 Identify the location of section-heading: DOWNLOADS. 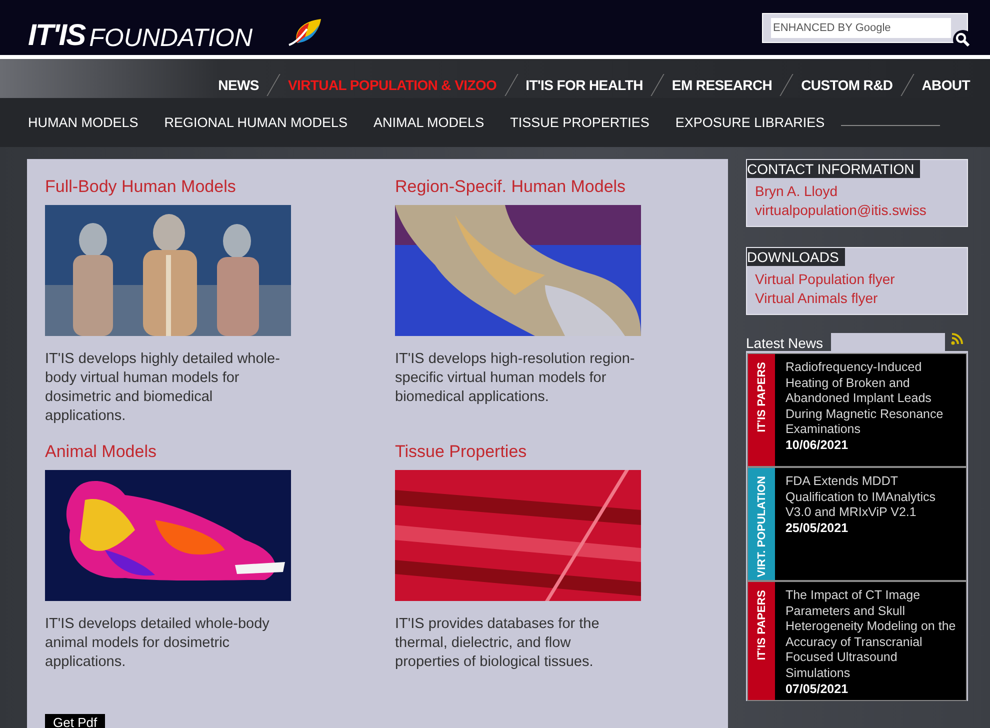
(796, 257).